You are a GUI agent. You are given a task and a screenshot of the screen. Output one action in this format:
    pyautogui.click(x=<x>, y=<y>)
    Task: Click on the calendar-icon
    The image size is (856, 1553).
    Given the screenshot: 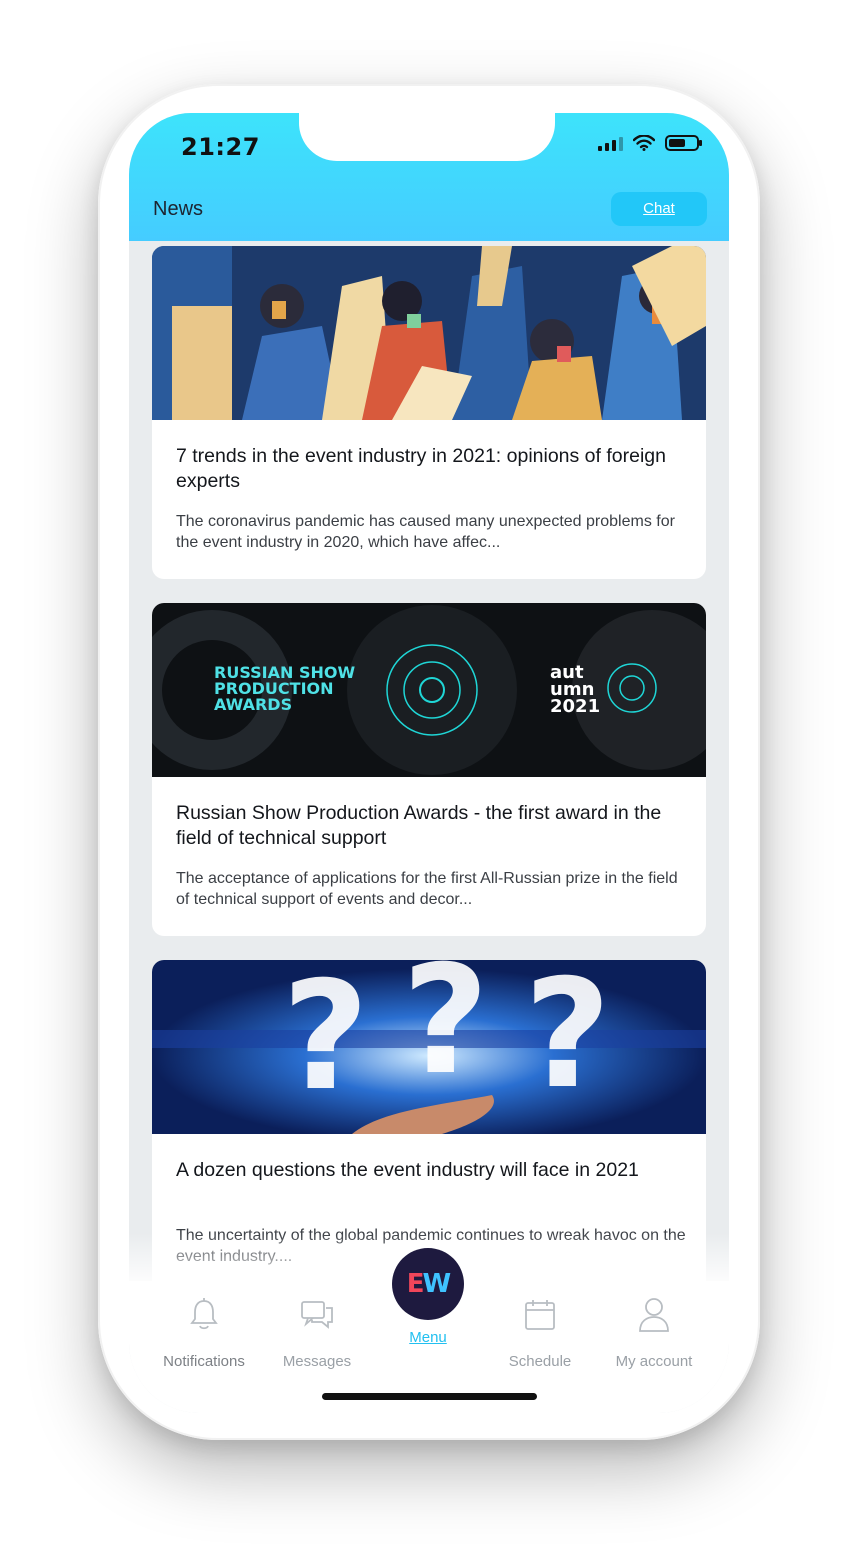 What is the action you would take?
    pyautogui.click(x=540, y=1315)
    